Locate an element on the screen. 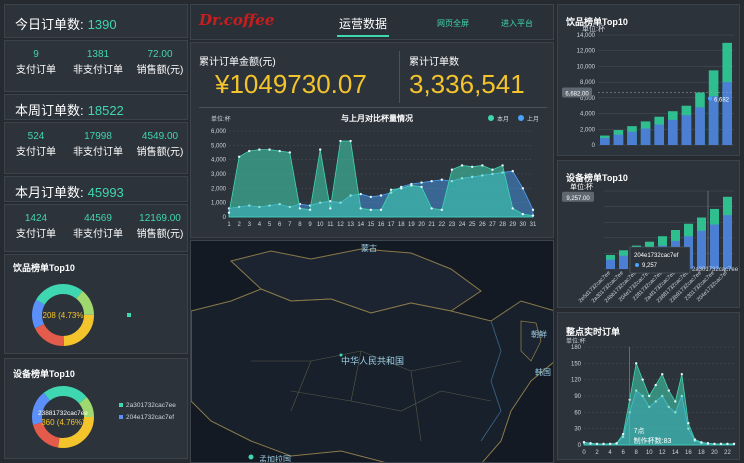 The width and height of the screenshot is (744, 463). amount-value: ¥1049730.07 is located at coordinates (291, 84).